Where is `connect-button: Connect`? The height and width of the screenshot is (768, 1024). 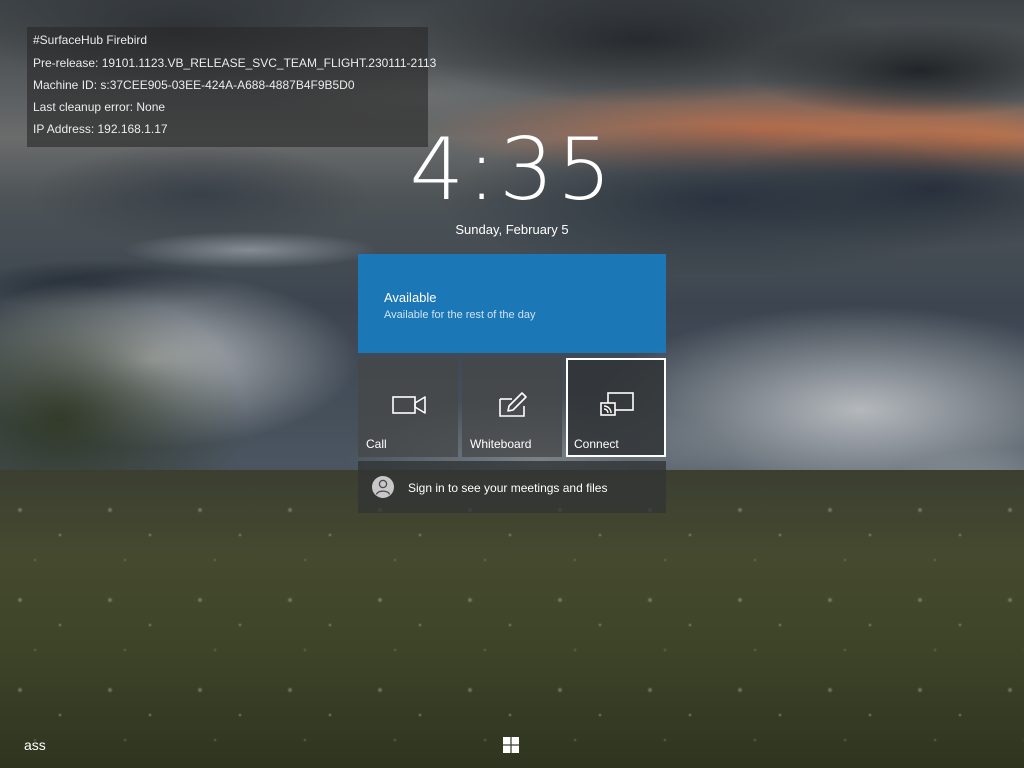 connect-button: Connect is located at coordinates (616, 407).